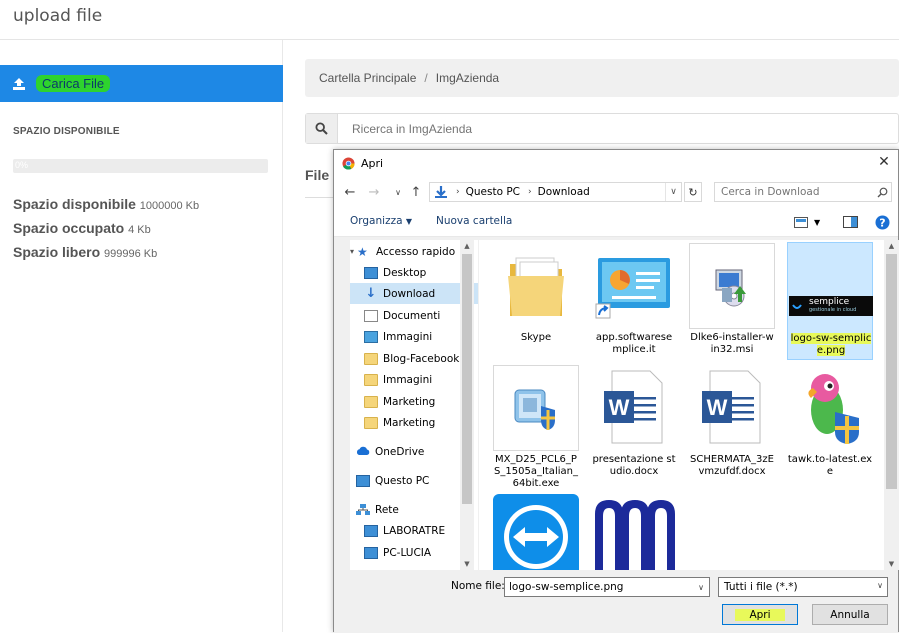 The height and width of the screenshot is (633, 899). I want to click on nav-item-onedrive: OneDrive, so click(414, 451).